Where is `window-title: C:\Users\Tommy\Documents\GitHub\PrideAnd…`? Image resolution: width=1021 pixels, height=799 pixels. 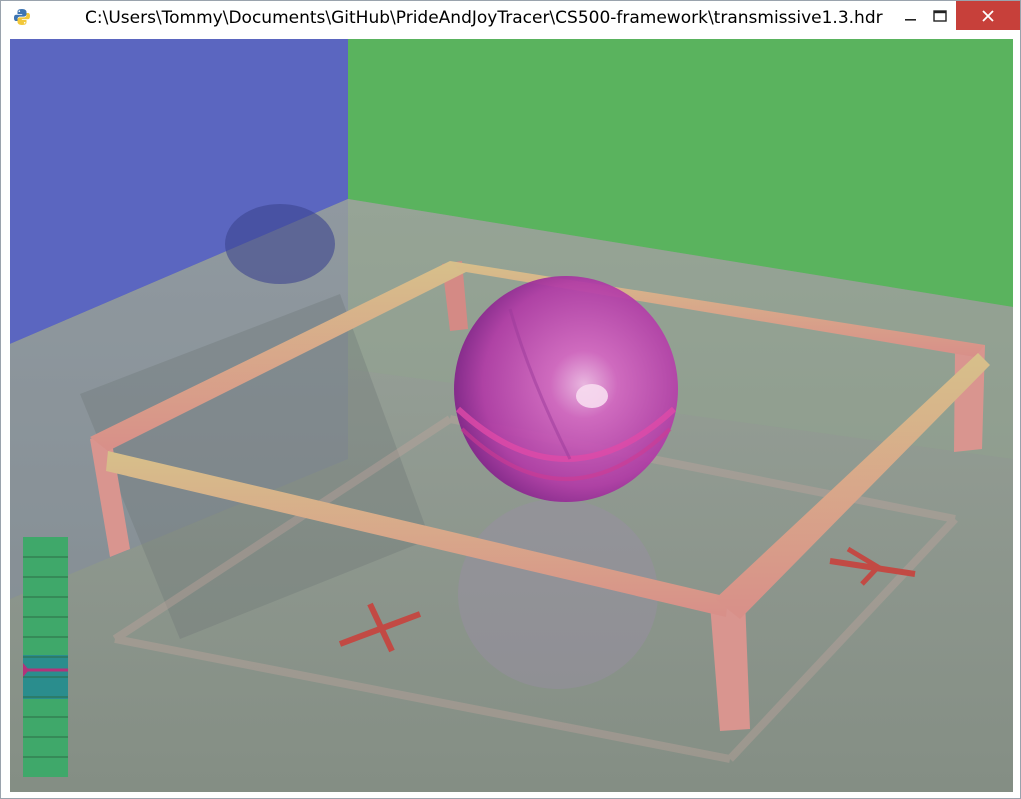
window-title: C:\Users\Tommy\Documents\GitHub\PrideAnd… is located at coordinates (484, 18).